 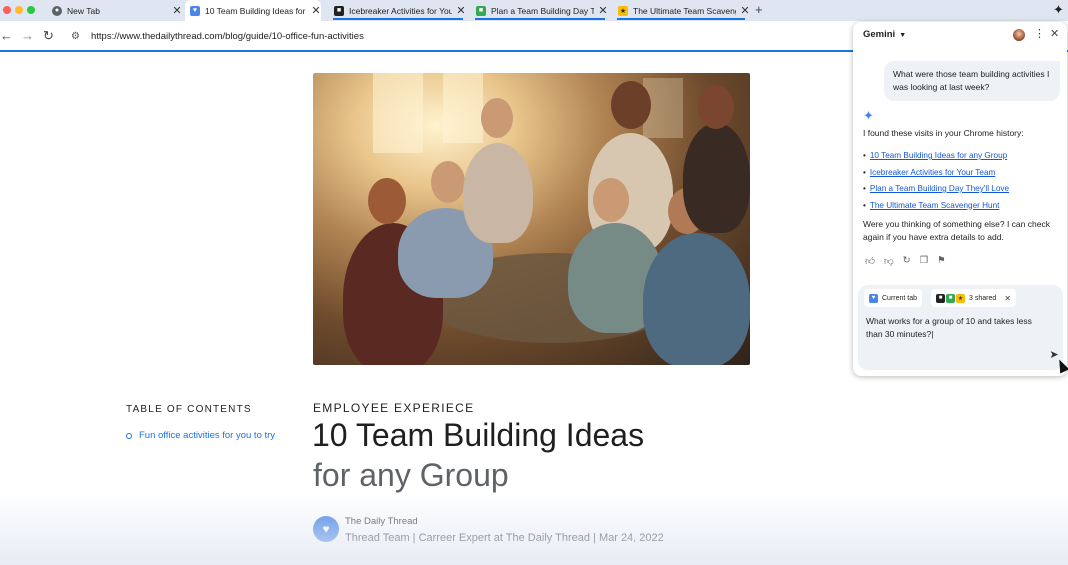 I want to click on site-settings-icon: ⚙, so click(x=78, y=36).